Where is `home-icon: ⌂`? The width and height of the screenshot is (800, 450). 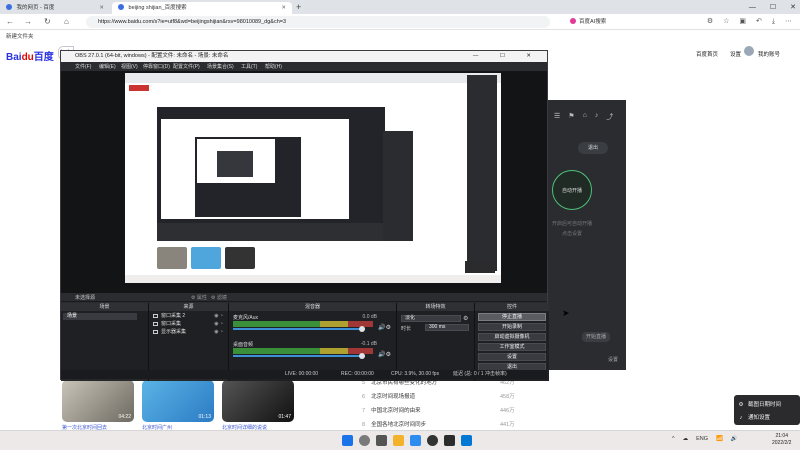
home-icon: ⌂ is located at coordinates (585, 117).